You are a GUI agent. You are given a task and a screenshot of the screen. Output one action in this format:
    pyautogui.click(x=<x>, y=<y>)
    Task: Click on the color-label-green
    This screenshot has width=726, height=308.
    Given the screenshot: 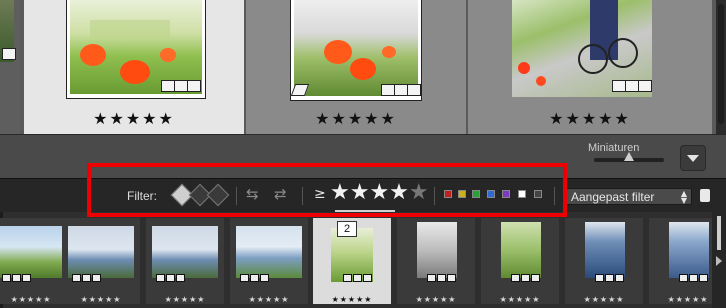 What is the action you would take?
    pyautogui.click(x=476, y=194)
    